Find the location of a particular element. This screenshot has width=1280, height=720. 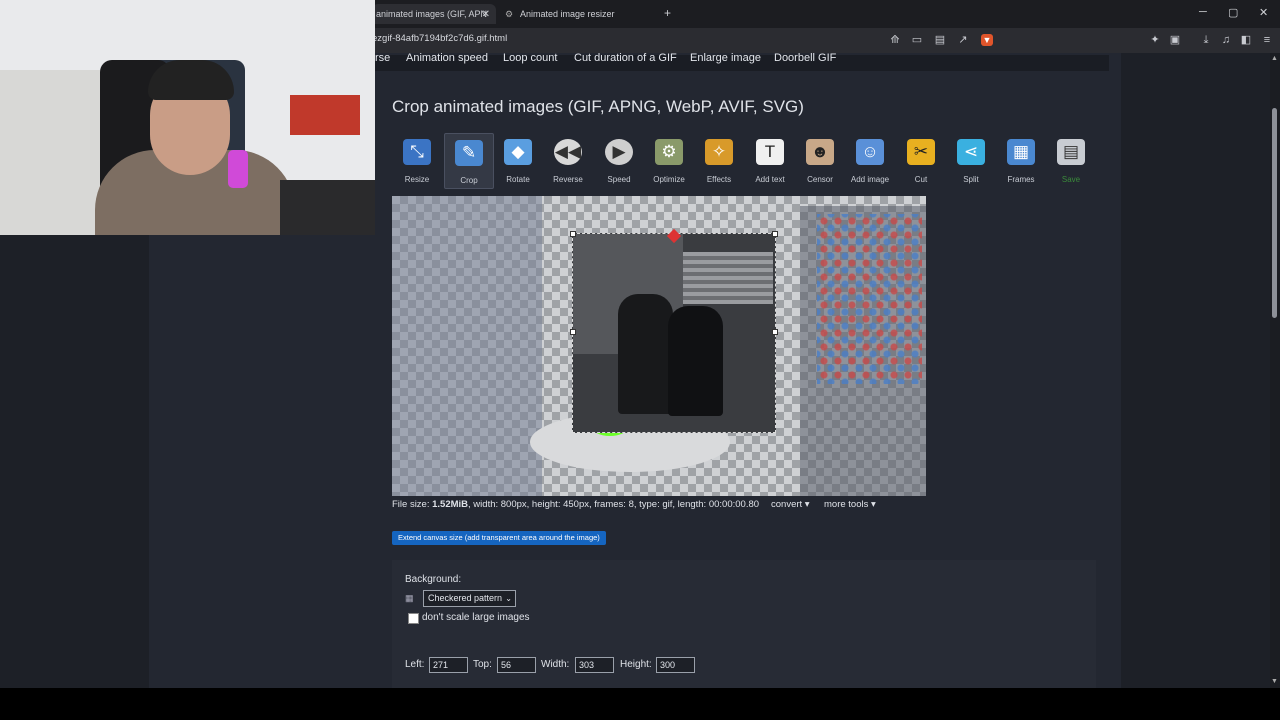

scroll-down-icon: ▼ is located at coordinates (1274, 681).